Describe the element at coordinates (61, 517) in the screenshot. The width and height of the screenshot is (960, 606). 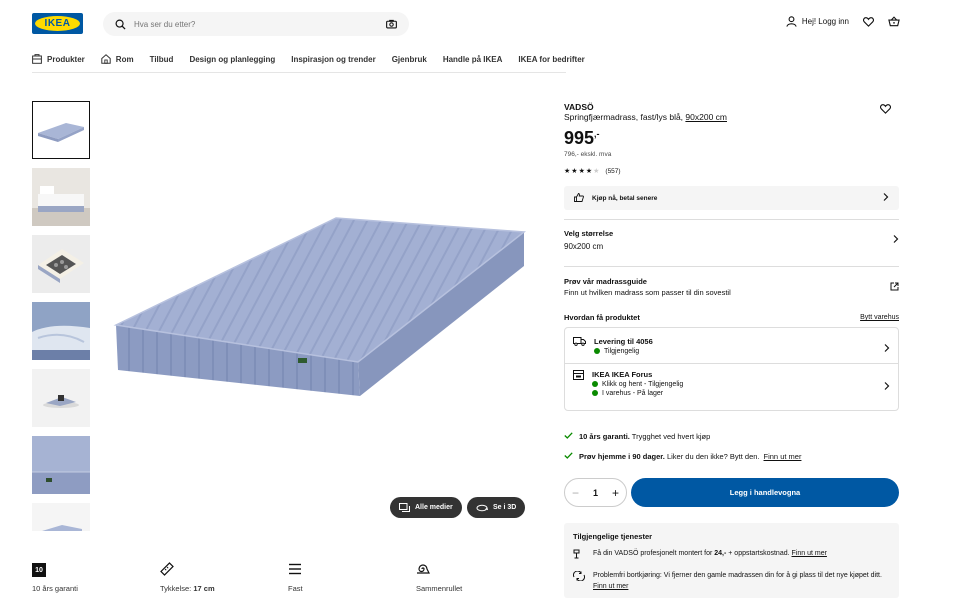
I see `thumbnail-more` at that location.